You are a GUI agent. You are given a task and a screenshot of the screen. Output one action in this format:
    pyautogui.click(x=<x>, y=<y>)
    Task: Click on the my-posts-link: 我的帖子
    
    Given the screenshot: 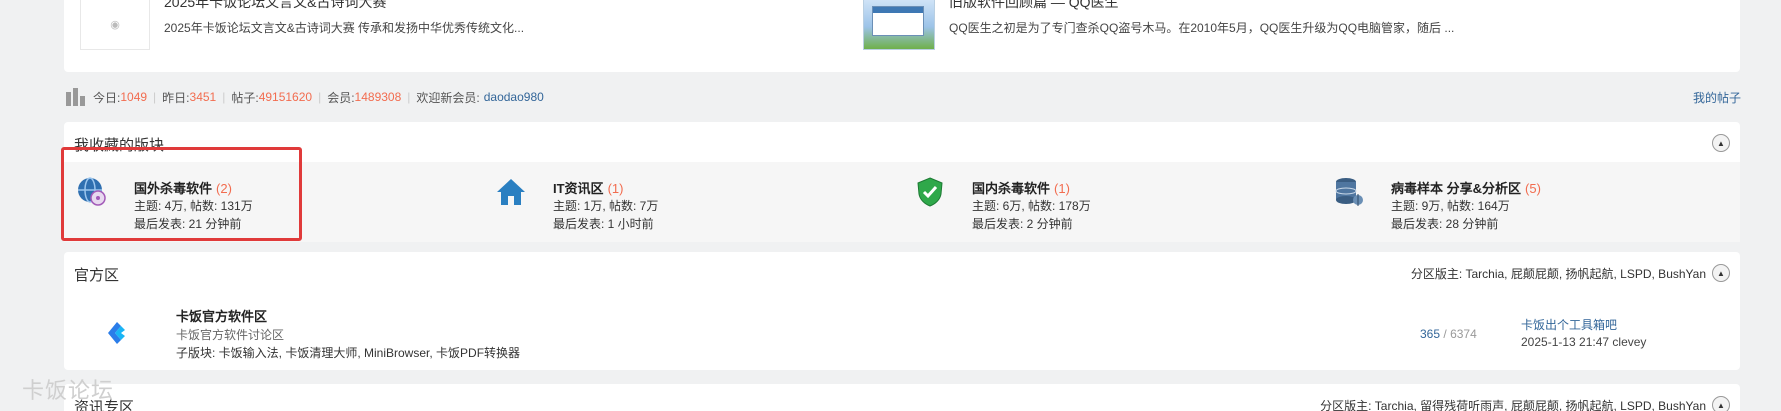 What is the action you would take?
    pyautogui.click(x=1717, y=97)
    